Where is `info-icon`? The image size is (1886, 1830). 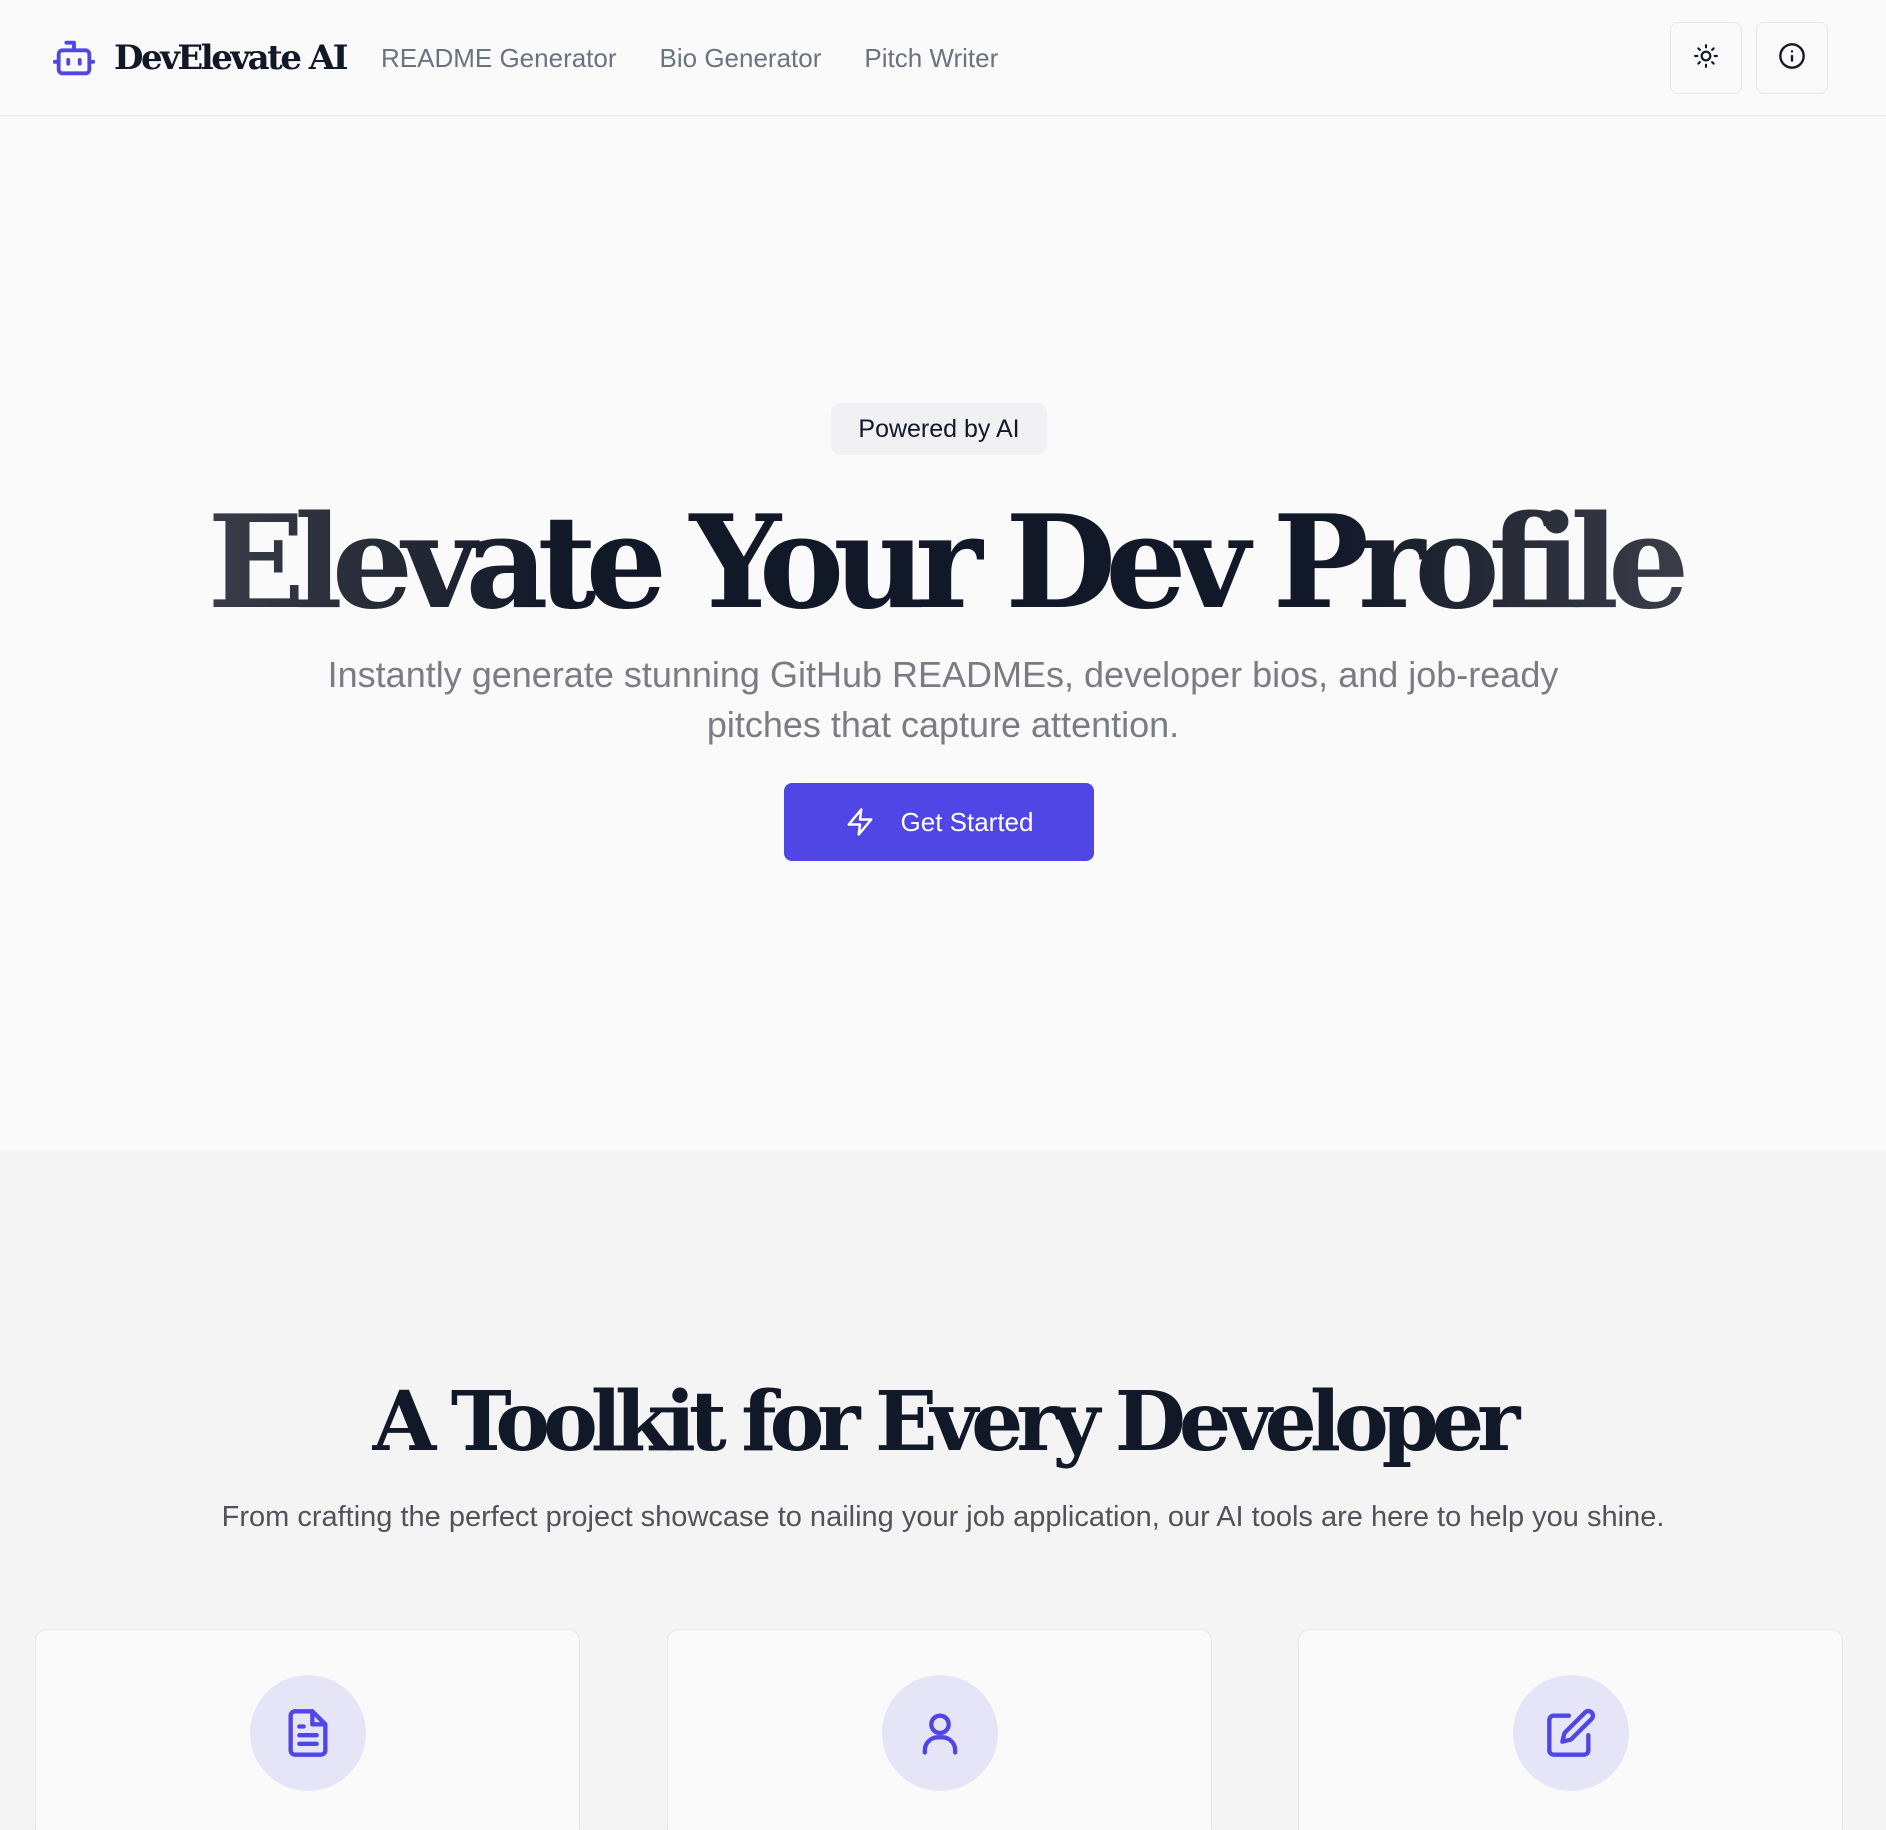
info-icon is located at coordinates (1792, 58).